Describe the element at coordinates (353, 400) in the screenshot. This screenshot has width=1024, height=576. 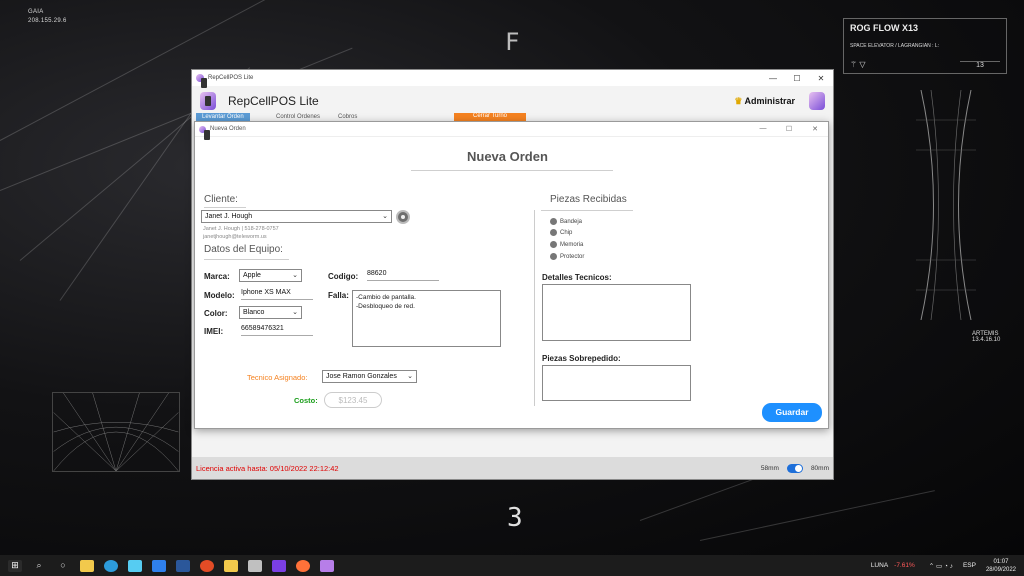
I see `costo-input: $123.45` at that location.